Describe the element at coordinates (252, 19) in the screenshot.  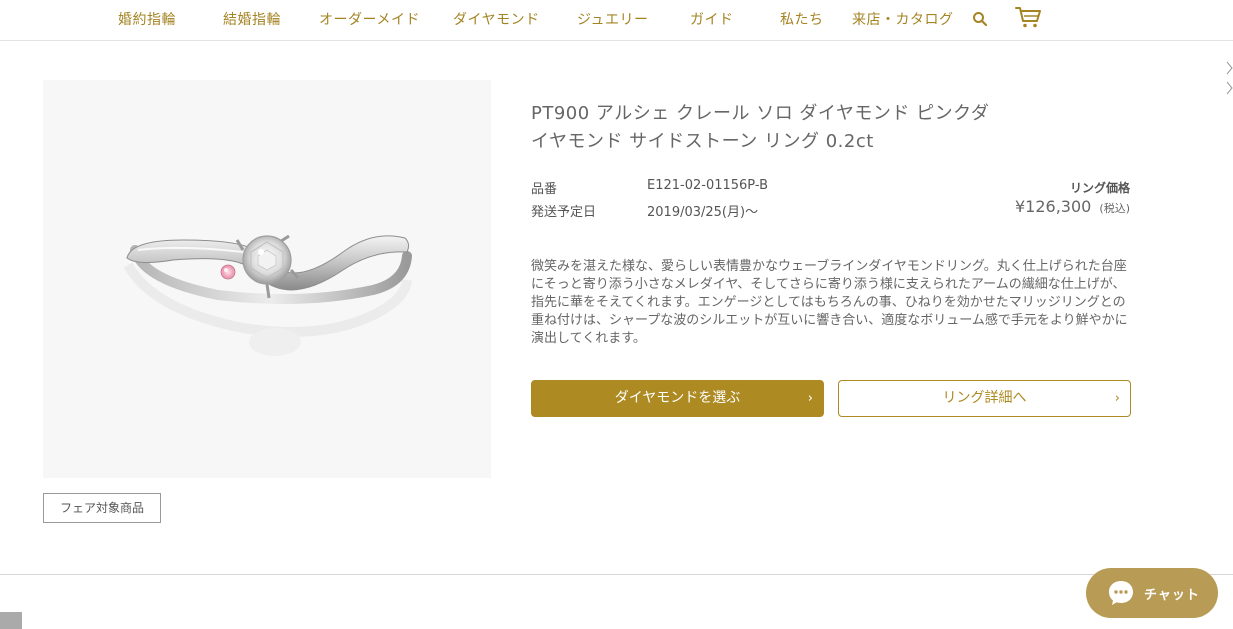
I see `nav-item-wedding-rings: 結婚指輪` at that location.